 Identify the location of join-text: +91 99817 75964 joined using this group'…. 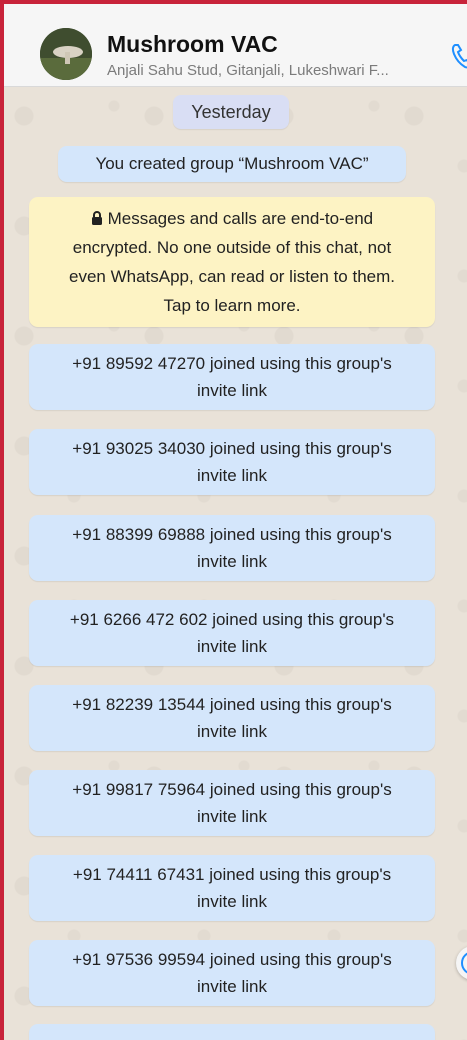
(232, 789).